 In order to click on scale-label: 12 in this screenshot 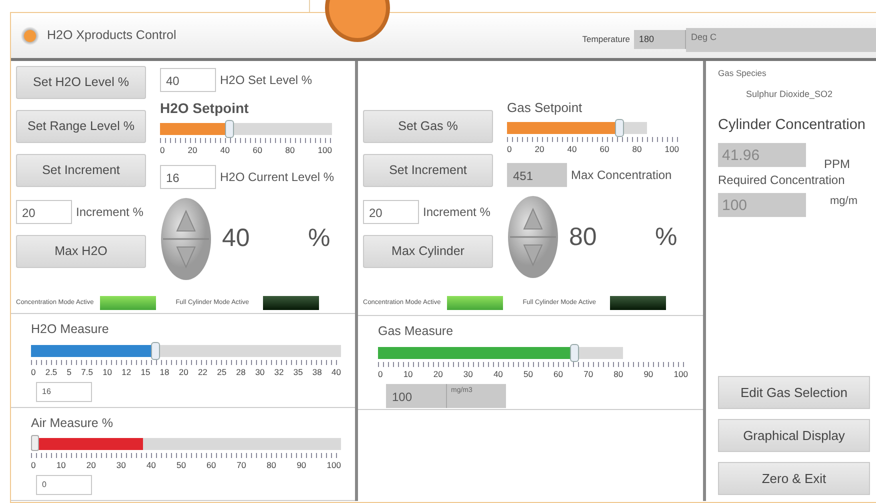, I will do `click(127, 372)`.